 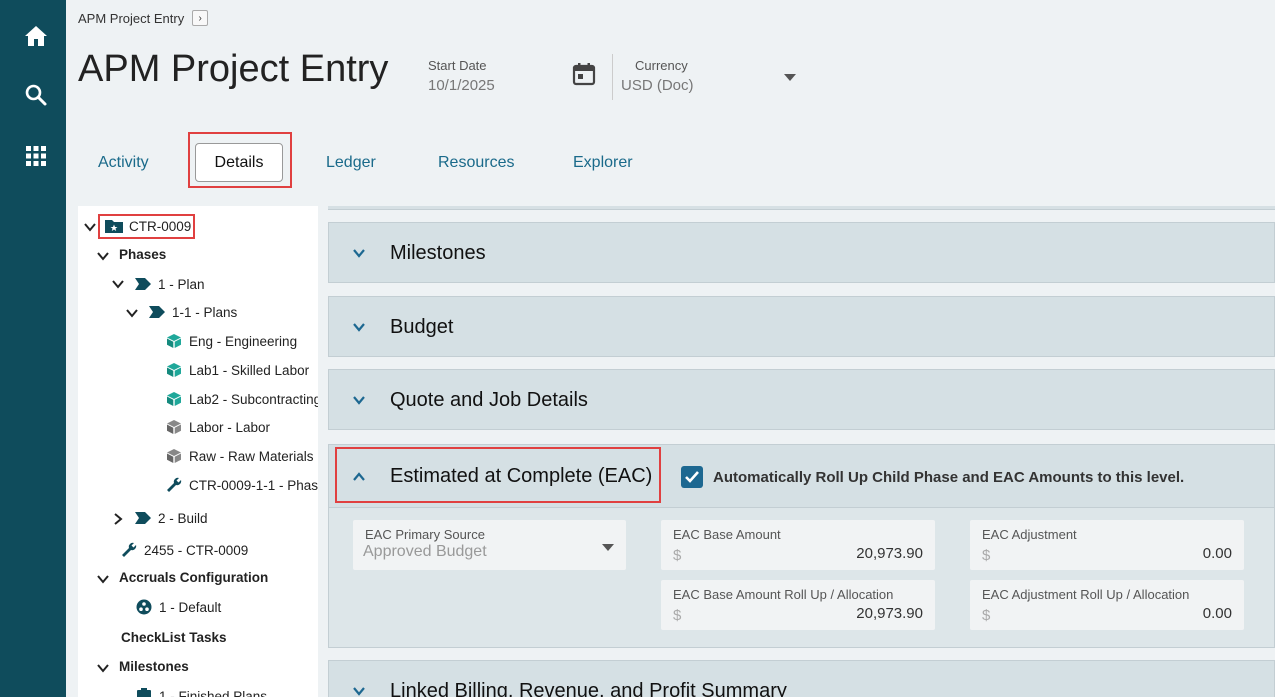 What do you see at coordinates (231, 341) in the screenshot?
I see `tree-node-resource: Eng - Engineering` at bounding box center [231, 341].